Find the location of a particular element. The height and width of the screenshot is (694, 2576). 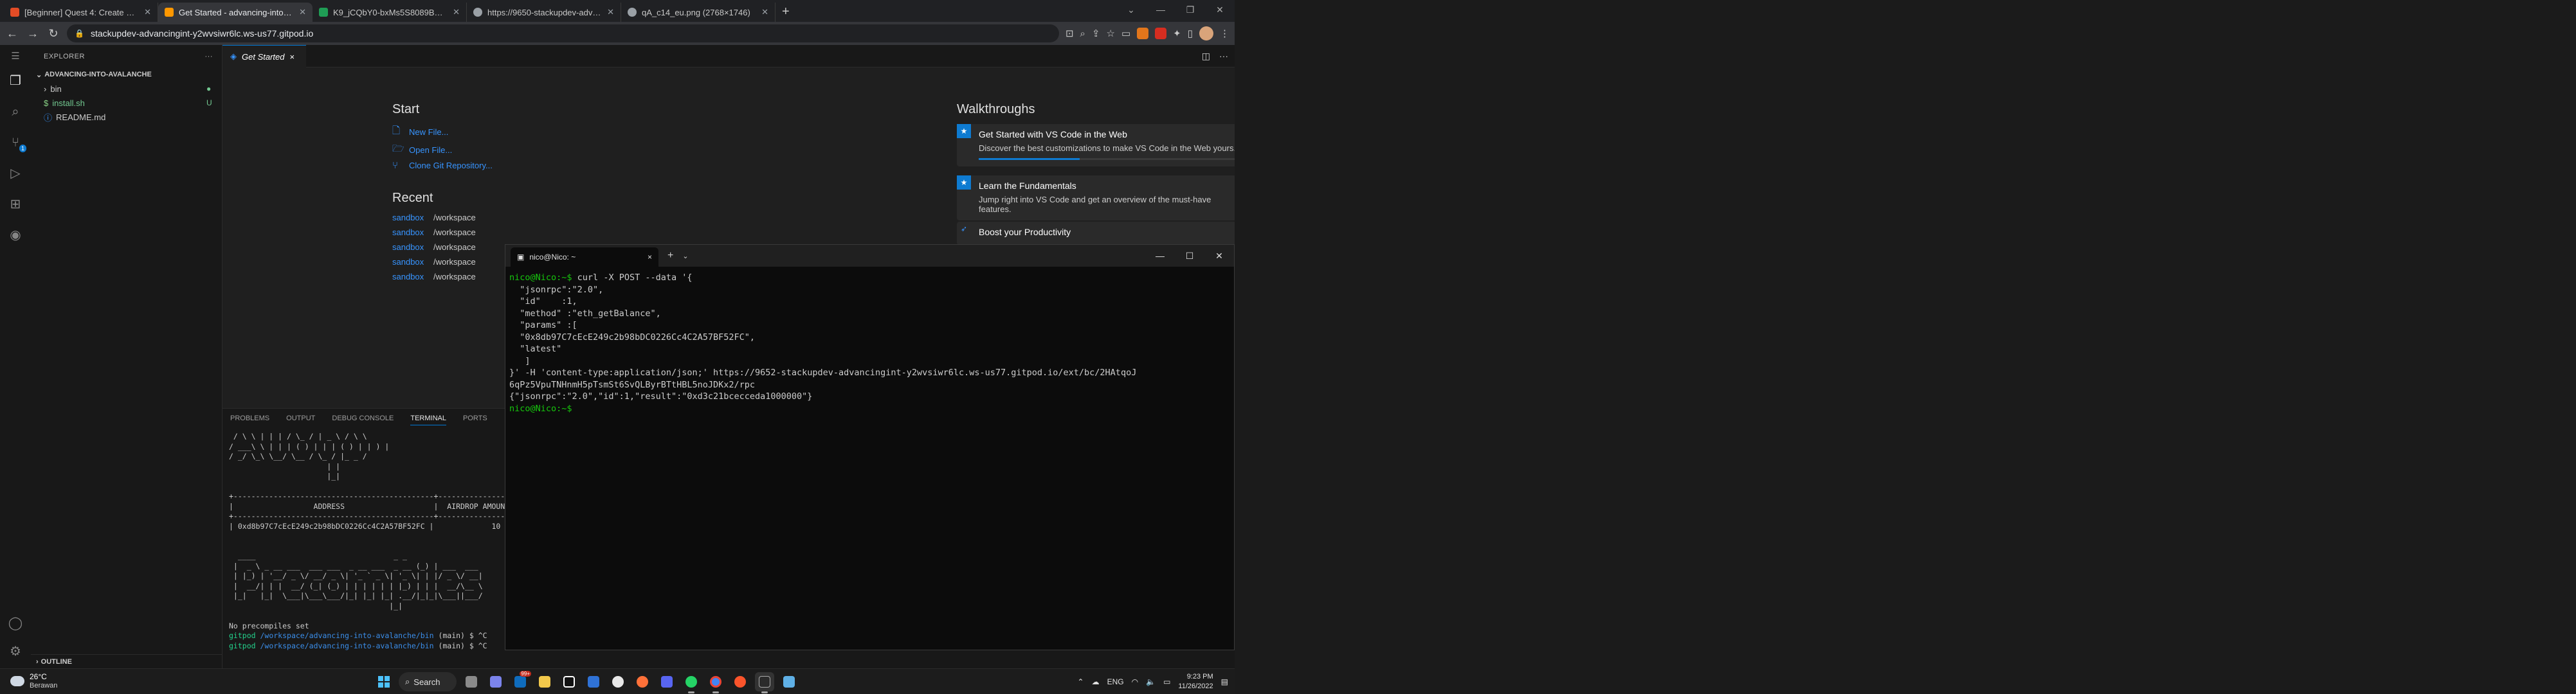

language-indicator: ENG is located at coordinates (1115, 681).